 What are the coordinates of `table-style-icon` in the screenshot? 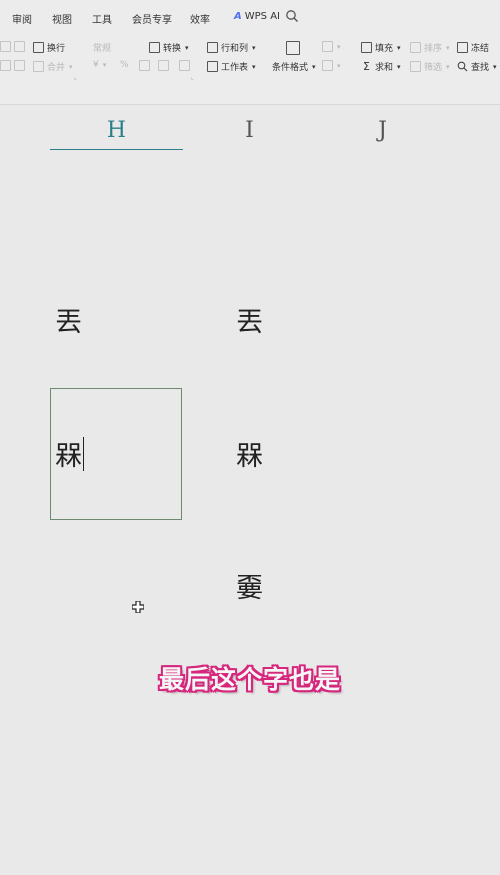 It's located at (293, 48).